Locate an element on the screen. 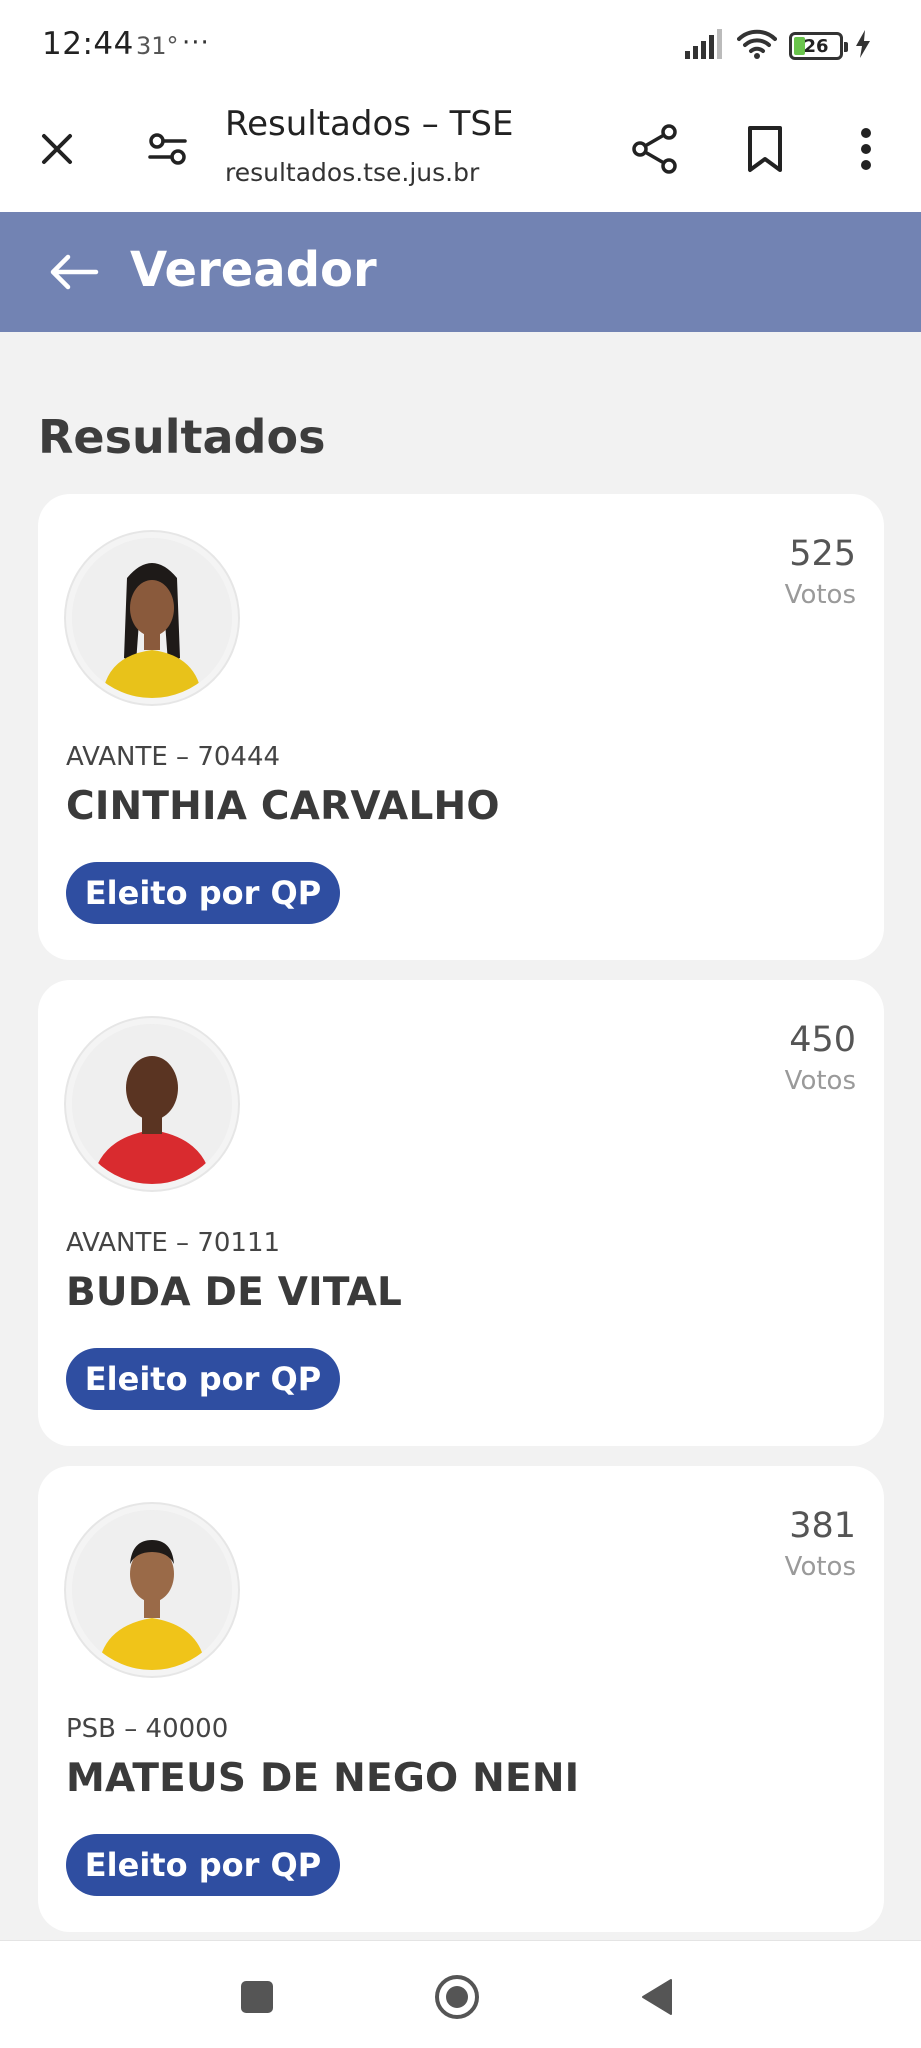 The image size is (921, 2048). votes-count: 525 is located at coordinates (822, 554).